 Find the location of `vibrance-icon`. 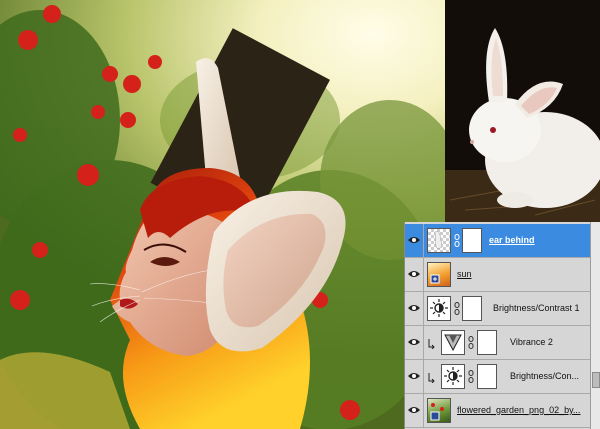

vibrance-icon is located at coordinates (453, 342).